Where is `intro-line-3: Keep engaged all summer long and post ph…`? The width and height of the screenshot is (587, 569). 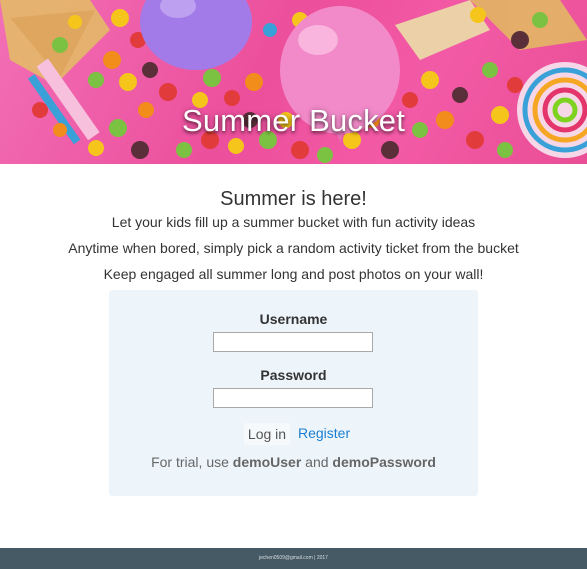 intro-line-3: Keep engaged all summer long and post ph… is located at coordinates (293, 274).